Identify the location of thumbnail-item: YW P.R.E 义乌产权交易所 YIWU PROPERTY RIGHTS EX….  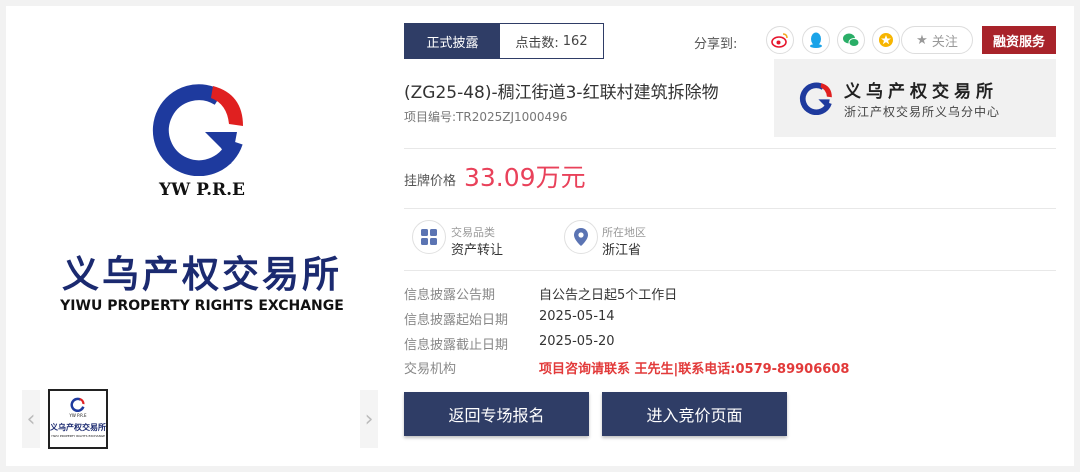
(78, 419).